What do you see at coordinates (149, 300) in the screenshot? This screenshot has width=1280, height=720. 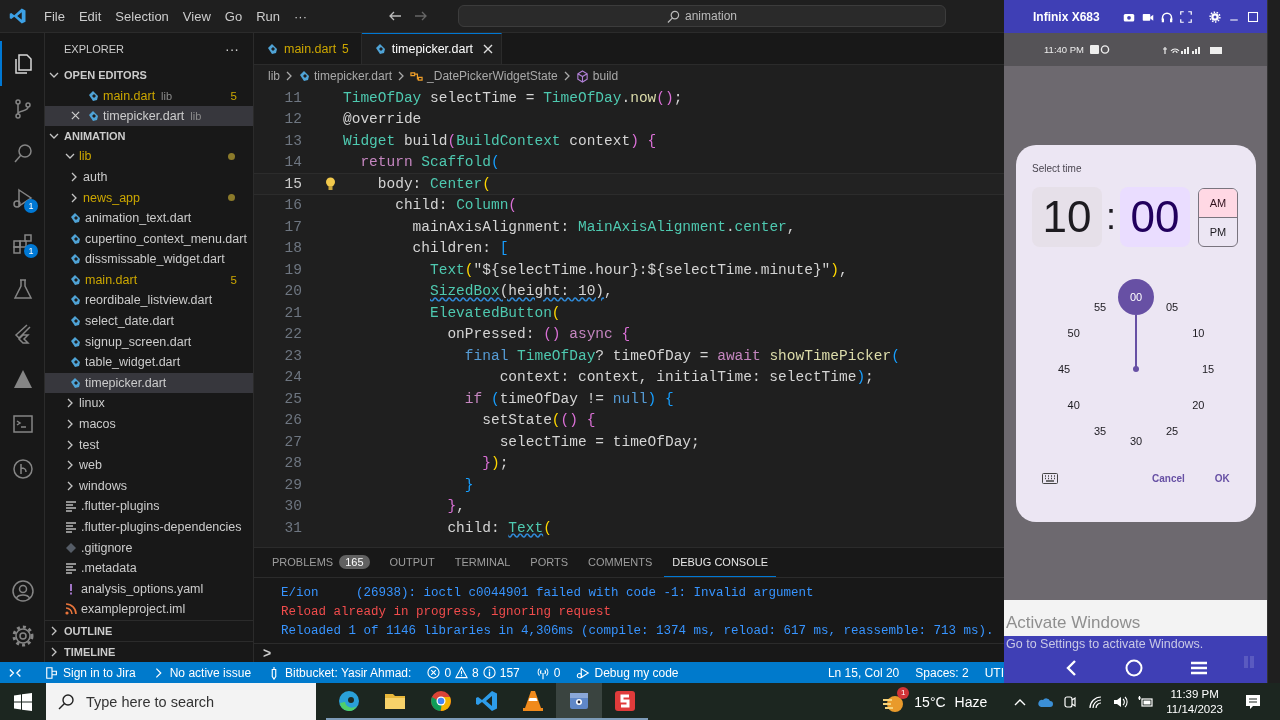 I see `tree-item: reordibale_listview.dart` at bounding box center [149, 300].